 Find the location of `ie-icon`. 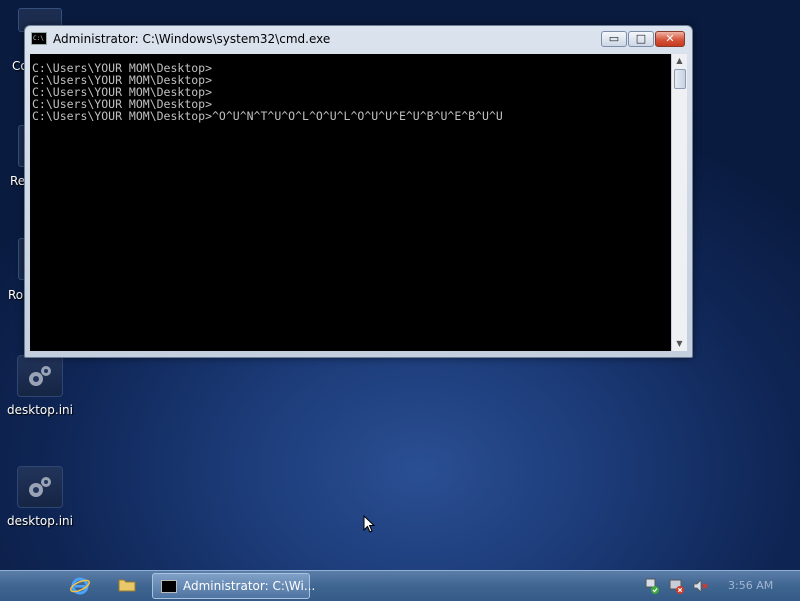

ie-icon is located at coordinates (80, 586).